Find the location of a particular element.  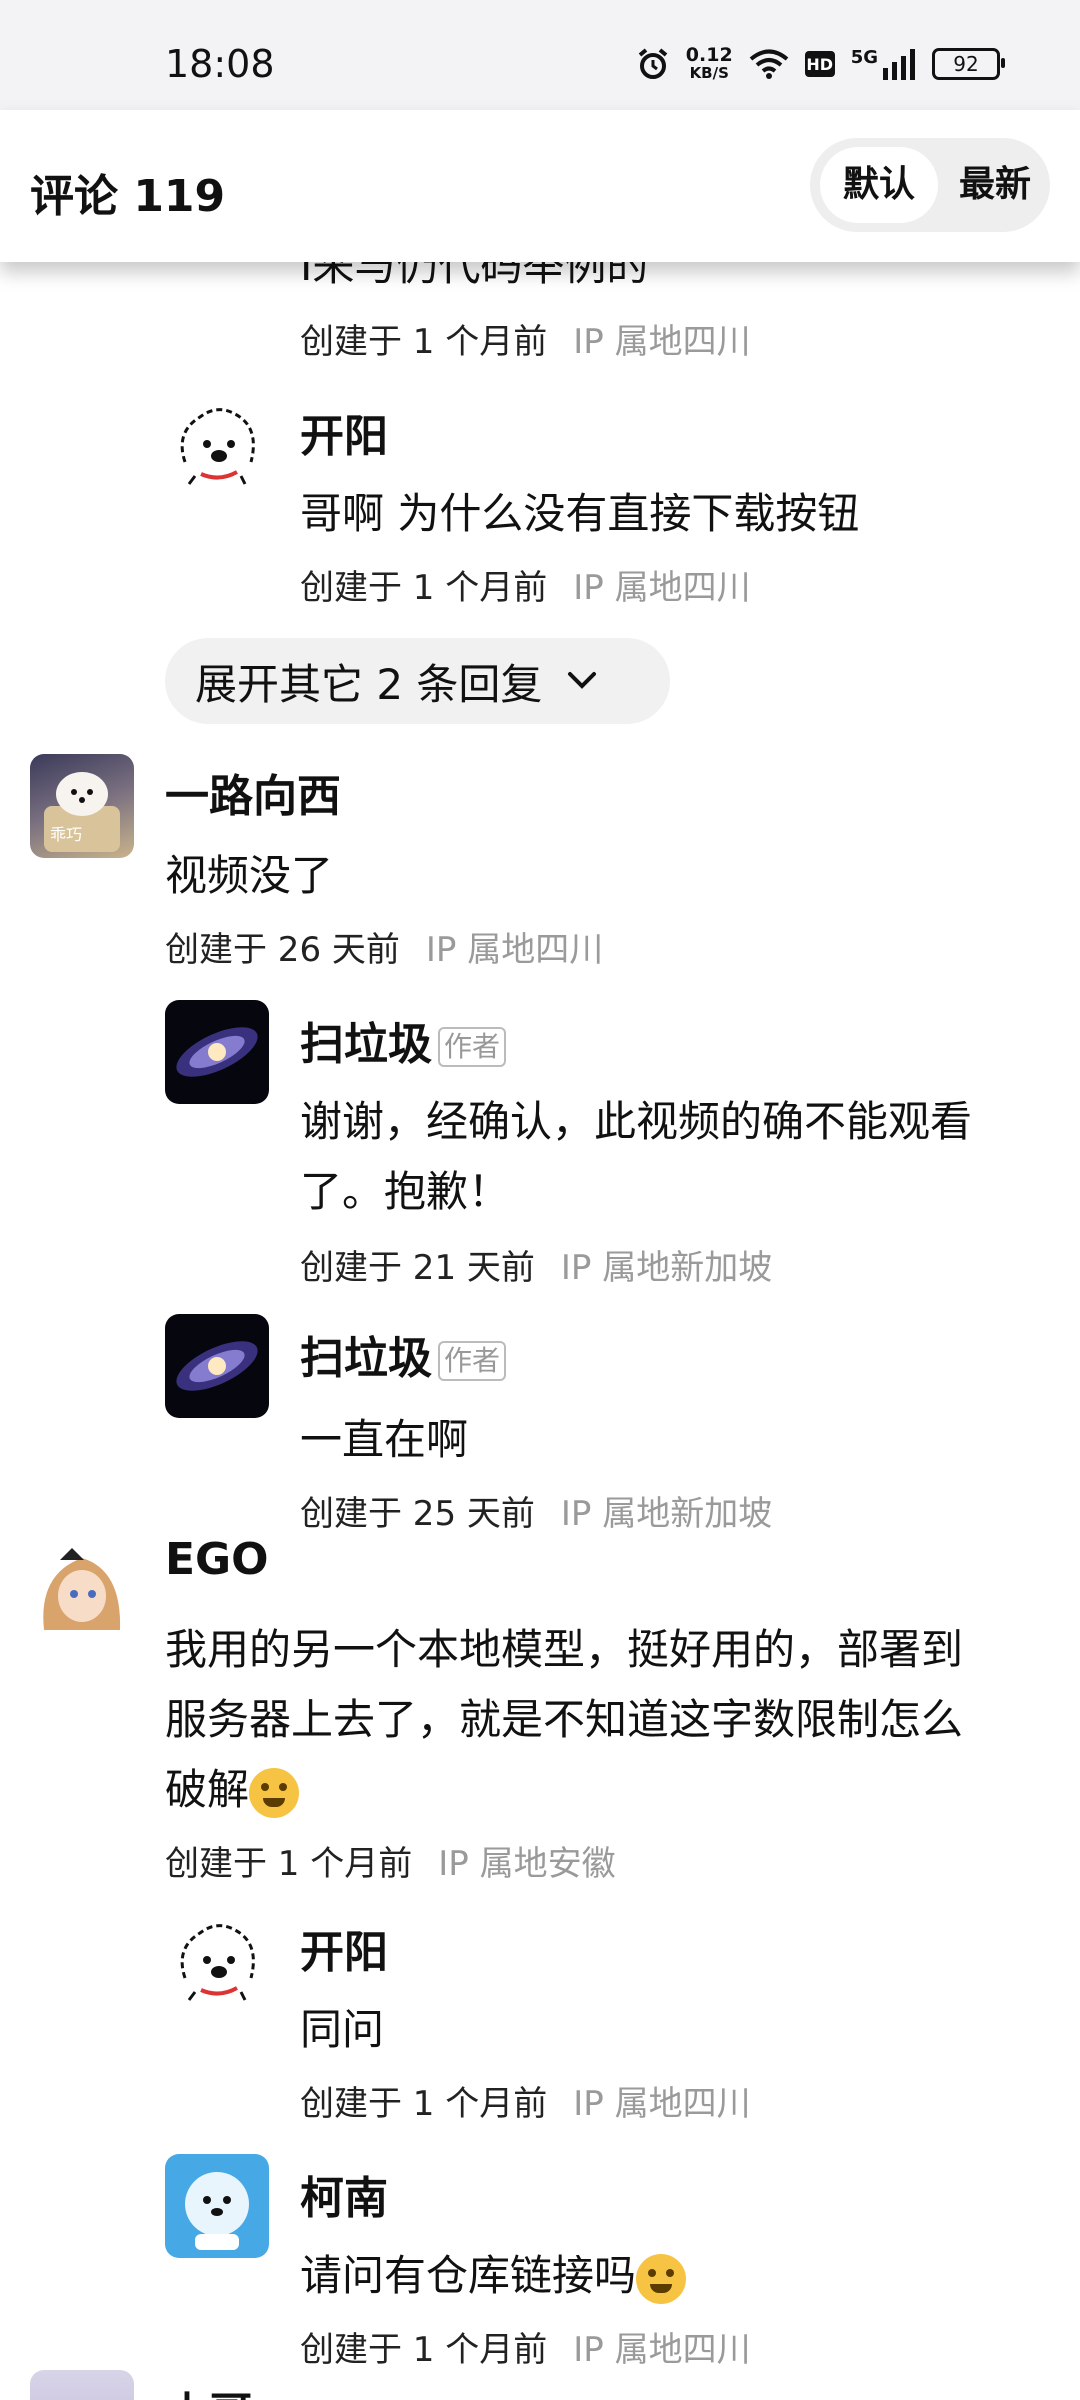

net-speed: 0.12 KB/S is located at coordinates (709, 63).